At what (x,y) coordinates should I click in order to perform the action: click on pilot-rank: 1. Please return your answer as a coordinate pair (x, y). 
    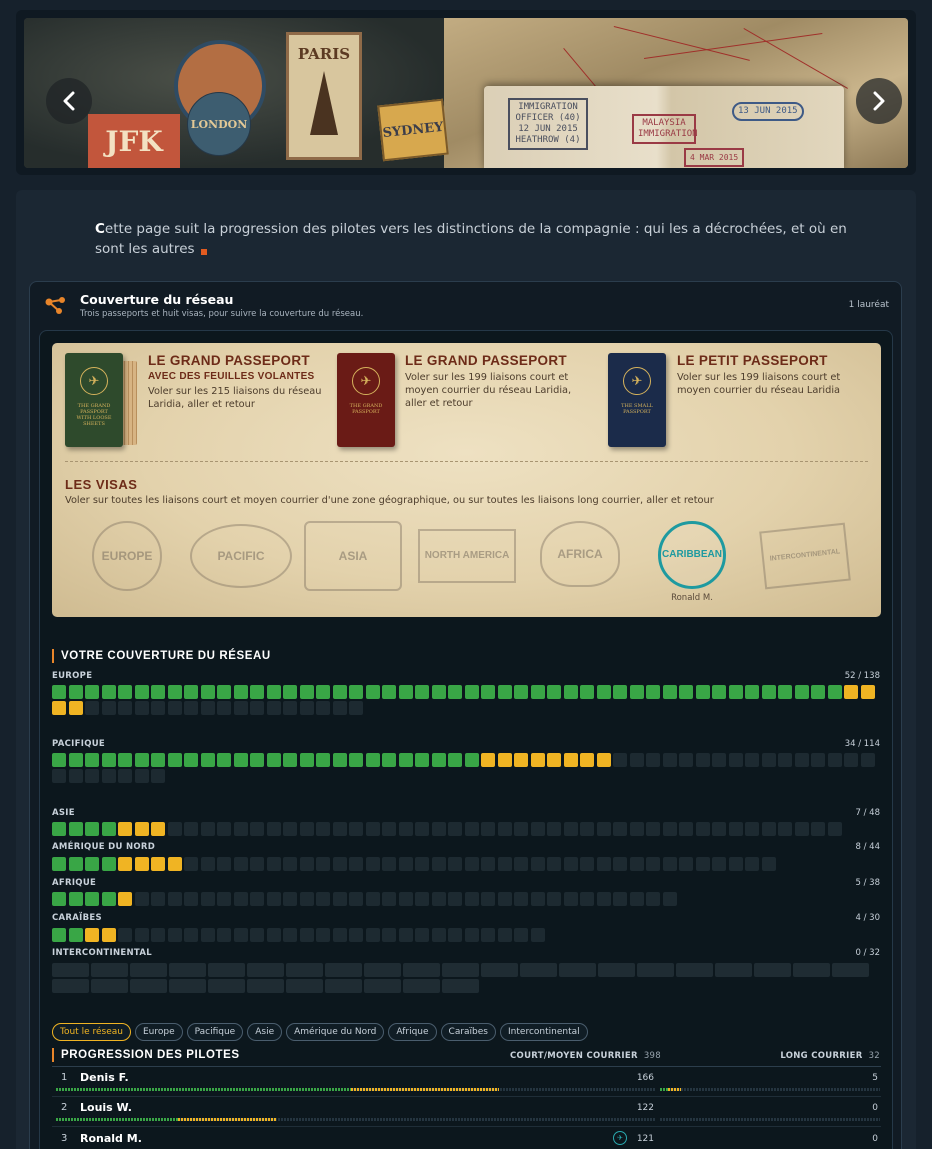
    Looking at the image, I should click on (64, 1077).